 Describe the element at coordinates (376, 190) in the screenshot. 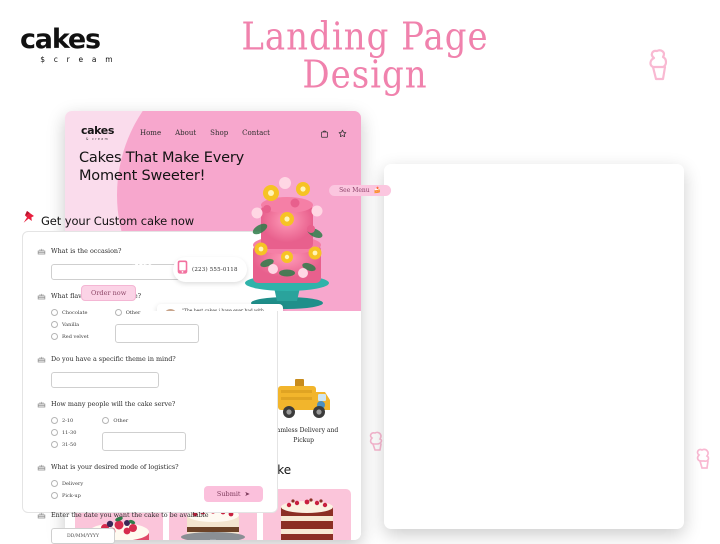

I see `cake-slice-icon: 🍰` at that location.